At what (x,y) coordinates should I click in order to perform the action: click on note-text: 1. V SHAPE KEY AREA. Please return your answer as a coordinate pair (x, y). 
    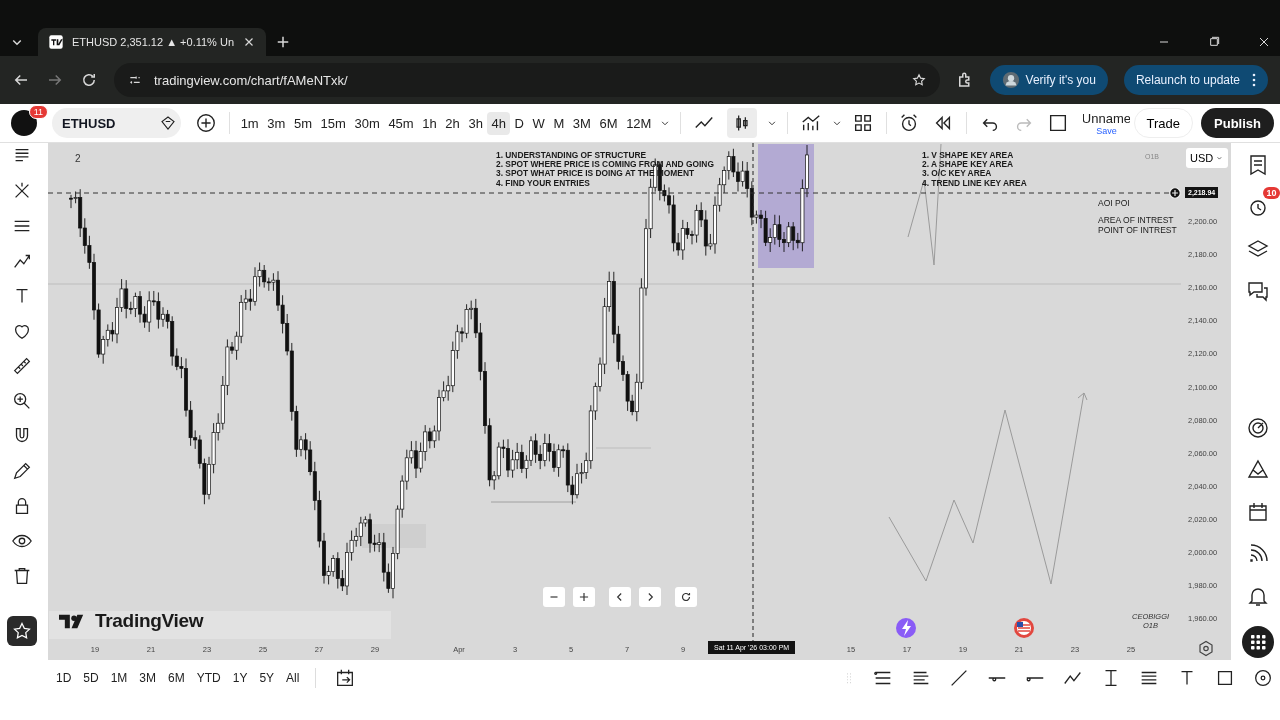
    Looking at the image, I should click on (968, 156).